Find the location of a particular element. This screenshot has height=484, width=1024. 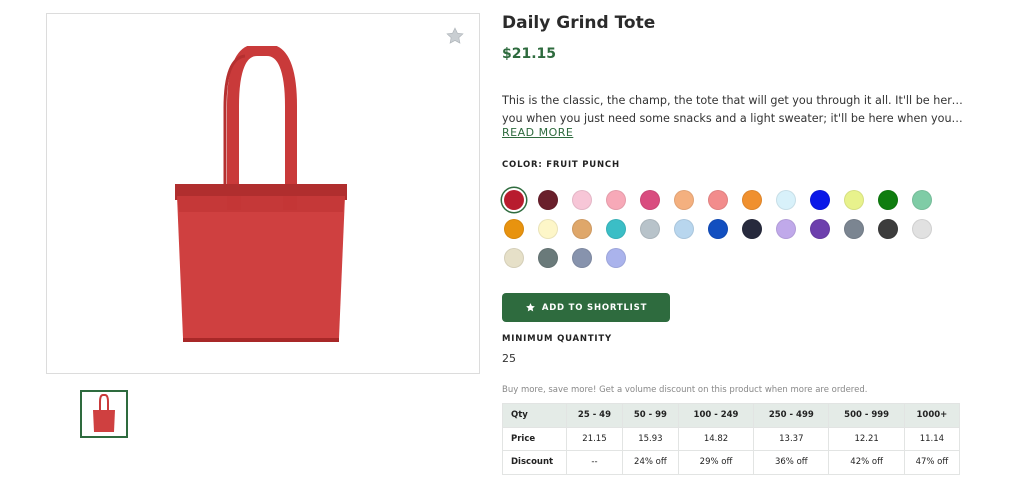

minimum-quantity-value: 25 is located at coordinates (509, 358).